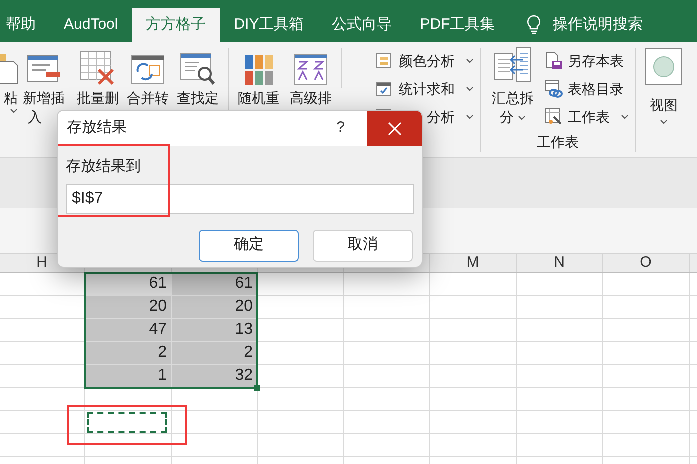  I want to click on dialog-button: 取消, so click(363, 246).